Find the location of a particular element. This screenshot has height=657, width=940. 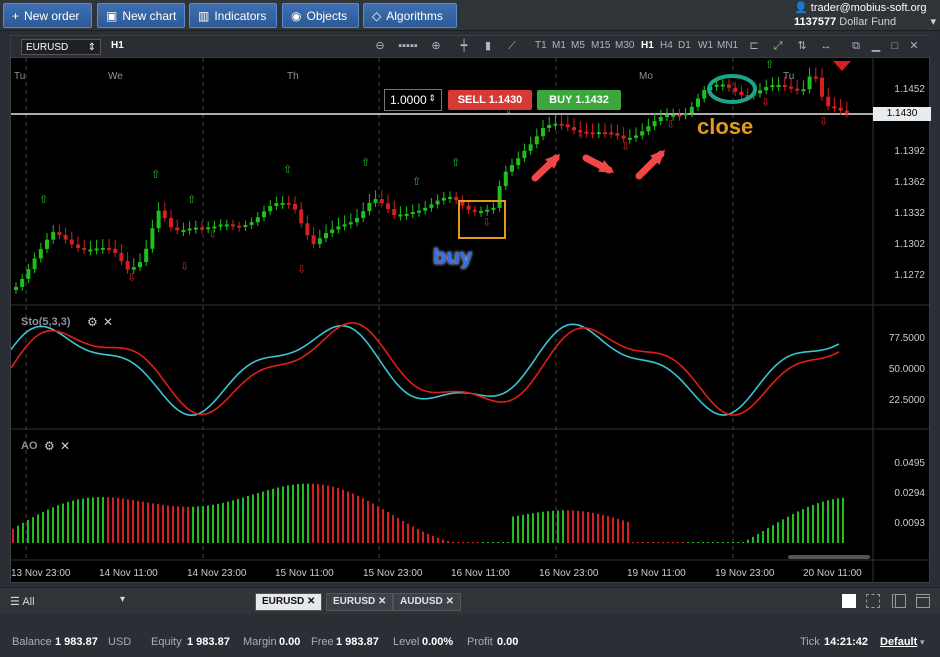

timeframe-m30: M30 is located at coordinates (624, 45).